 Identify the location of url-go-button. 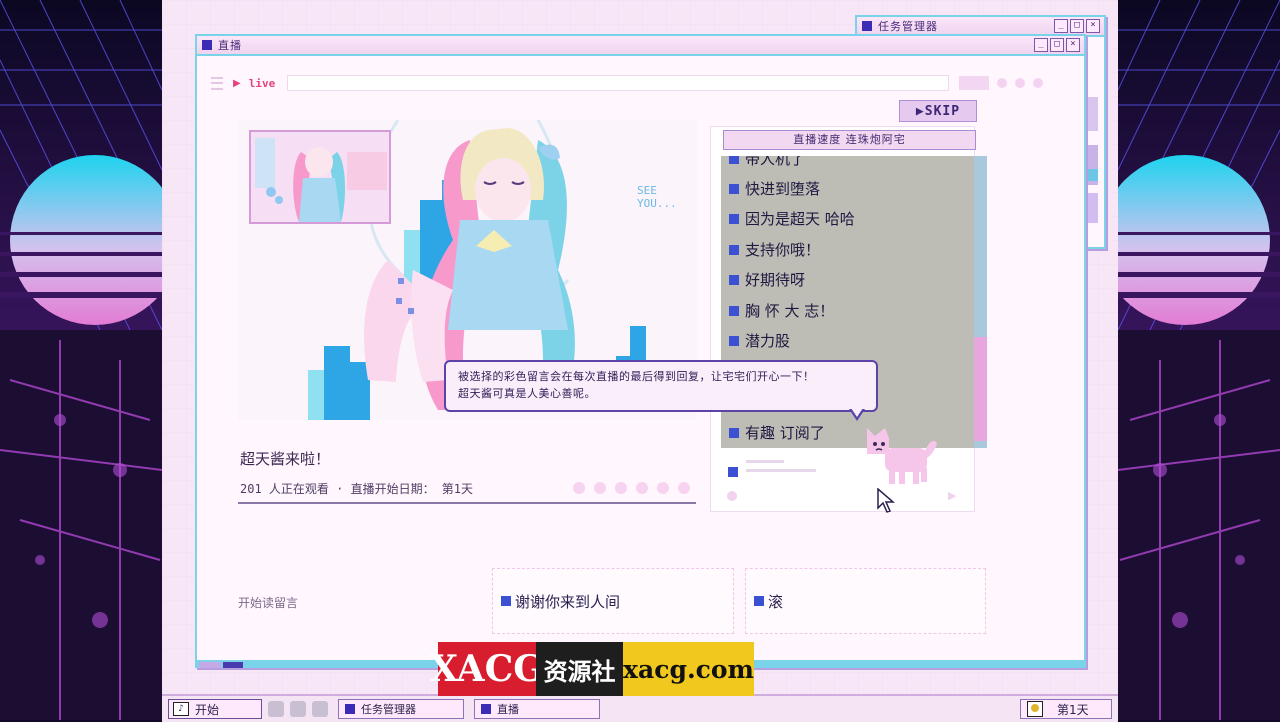
(974, 83).